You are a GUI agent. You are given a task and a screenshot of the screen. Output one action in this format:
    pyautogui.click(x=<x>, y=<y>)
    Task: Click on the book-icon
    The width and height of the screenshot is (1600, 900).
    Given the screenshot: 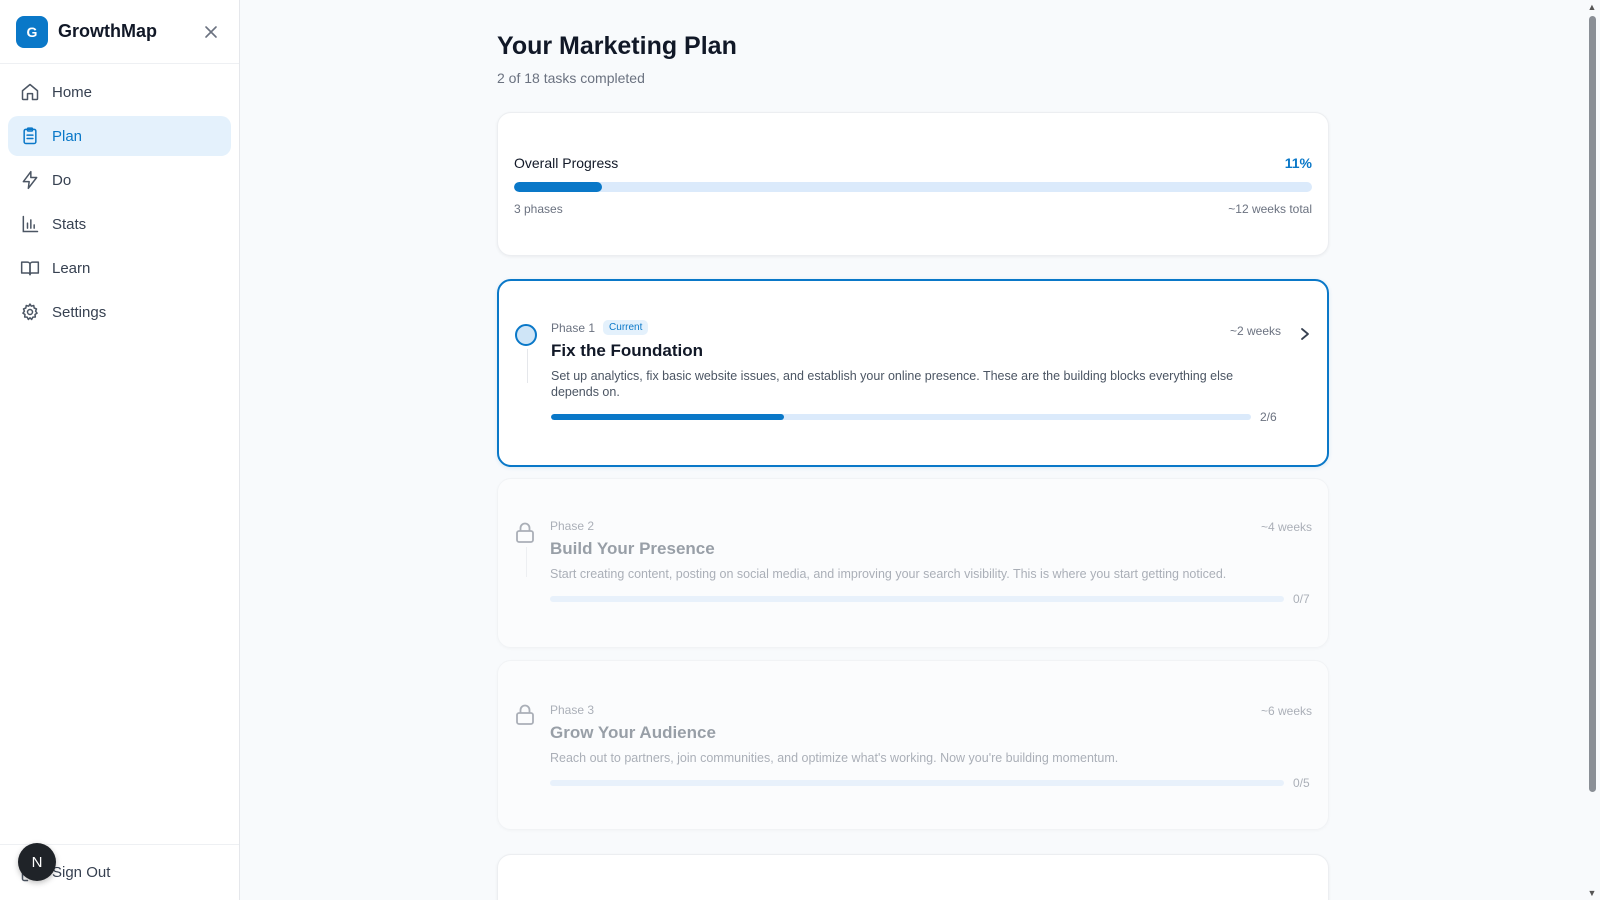 What is the action you would take?
    pyautogui.click(x=30, y=268)
    